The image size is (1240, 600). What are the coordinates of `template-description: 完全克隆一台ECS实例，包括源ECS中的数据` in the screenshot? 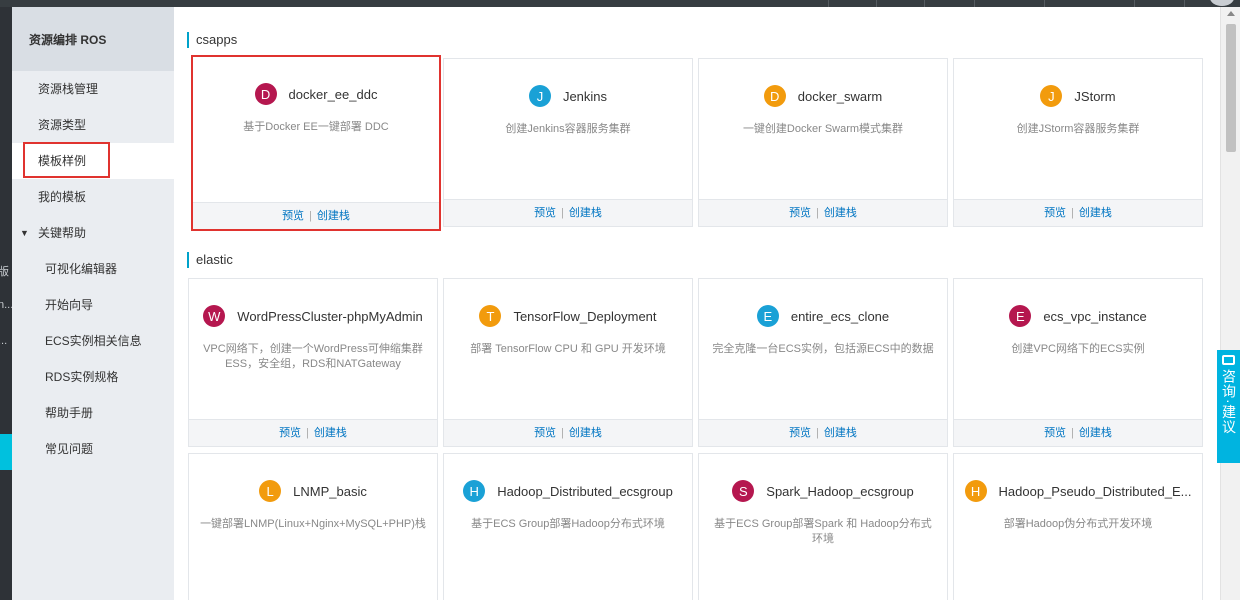 It's located at (823, 349).